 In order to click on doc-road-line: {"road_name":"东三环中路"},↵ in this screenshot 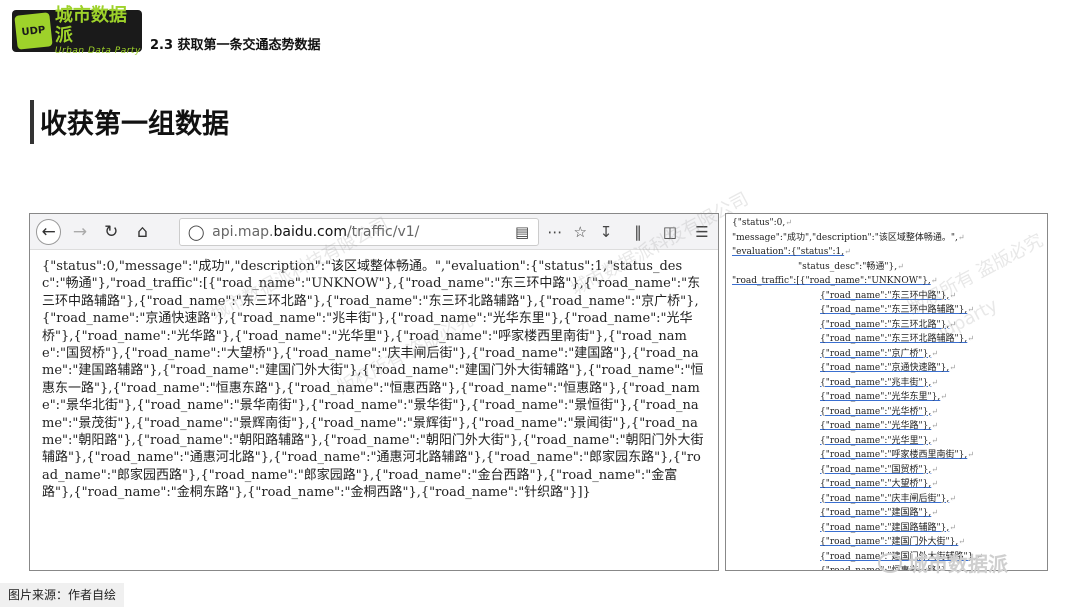, I will do `click(888, 295)`.